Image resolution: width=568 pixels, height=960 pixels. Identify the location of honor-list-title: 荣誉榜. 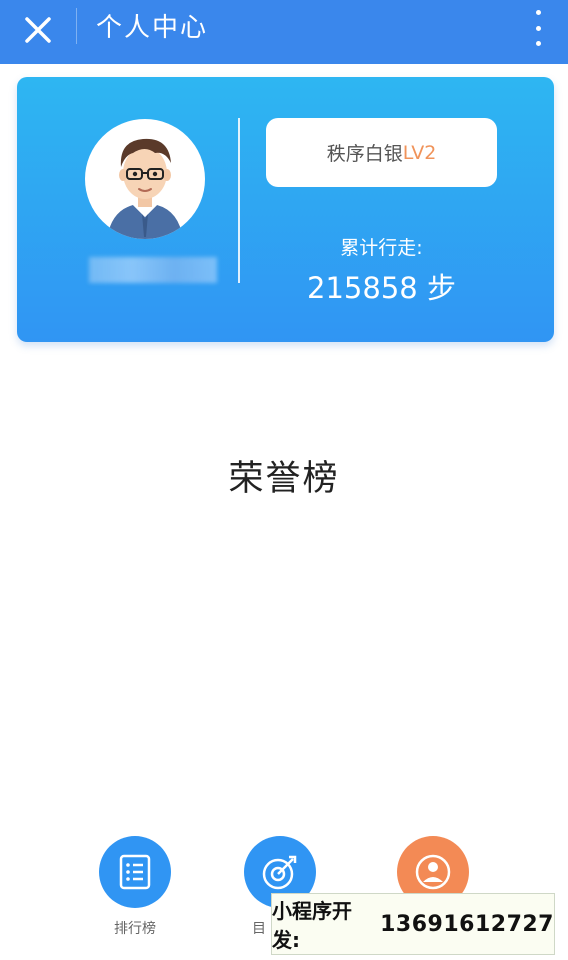
(284, 479).